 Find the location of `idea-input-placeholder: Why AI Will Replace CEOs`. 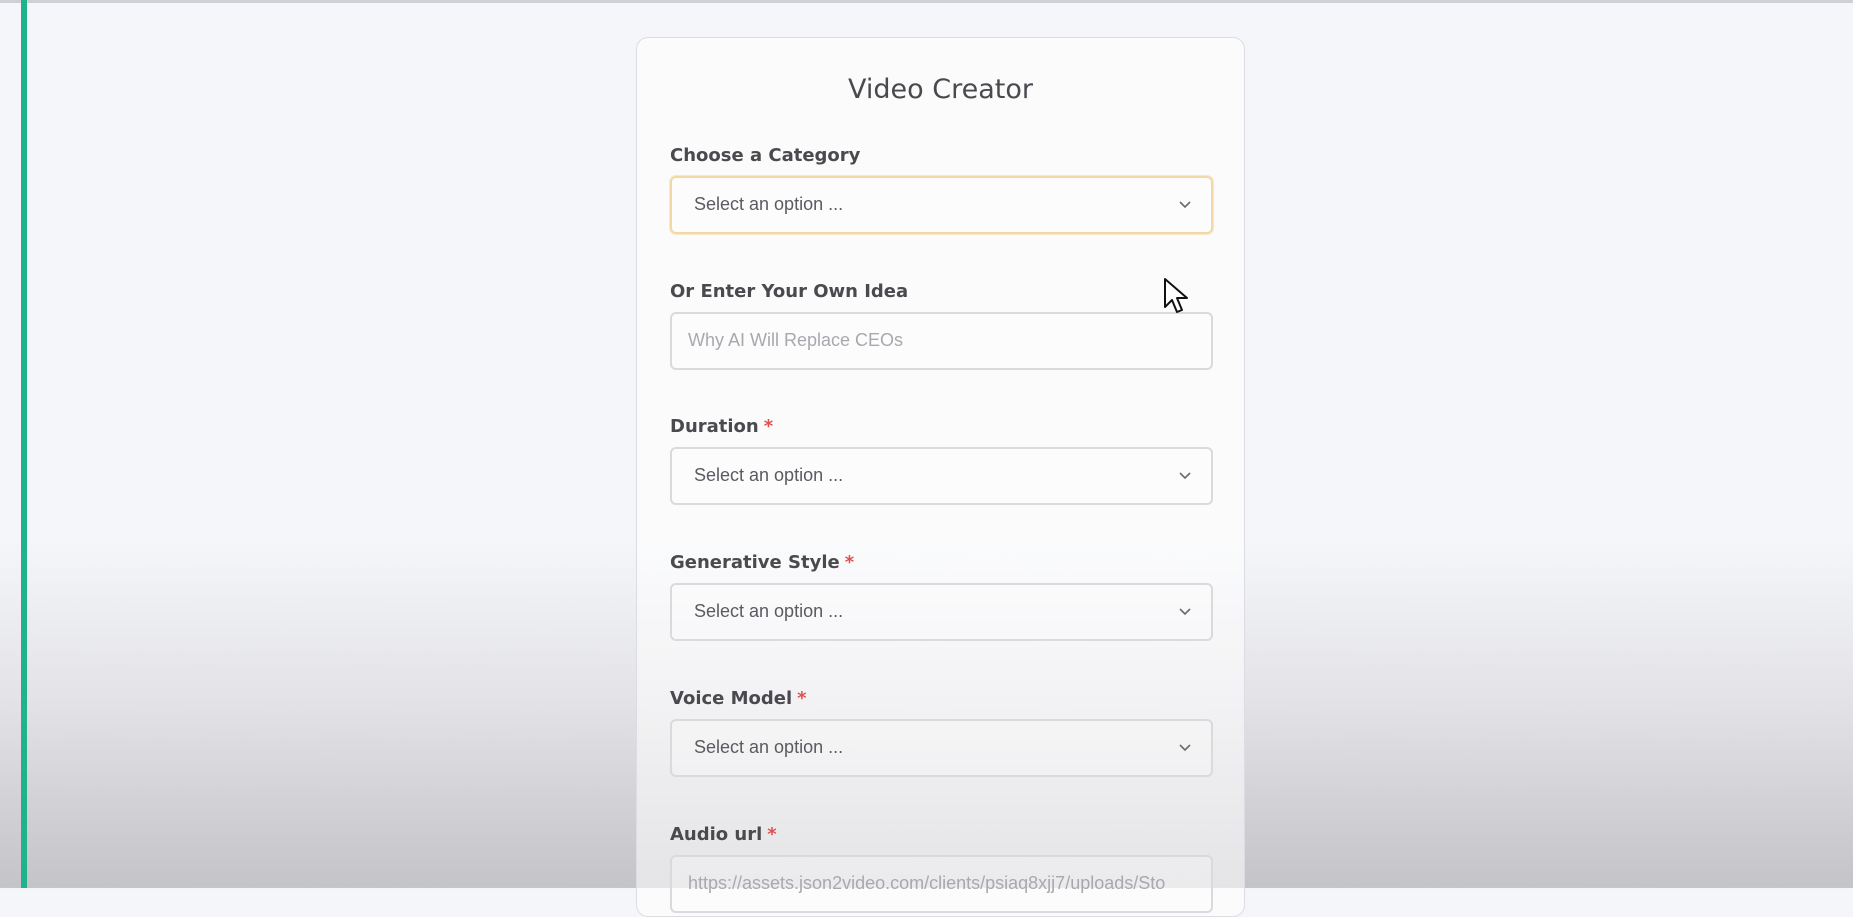

idea-input-placeholder: Why AI Will Replace CEOs is located at coordinates (796, 340).